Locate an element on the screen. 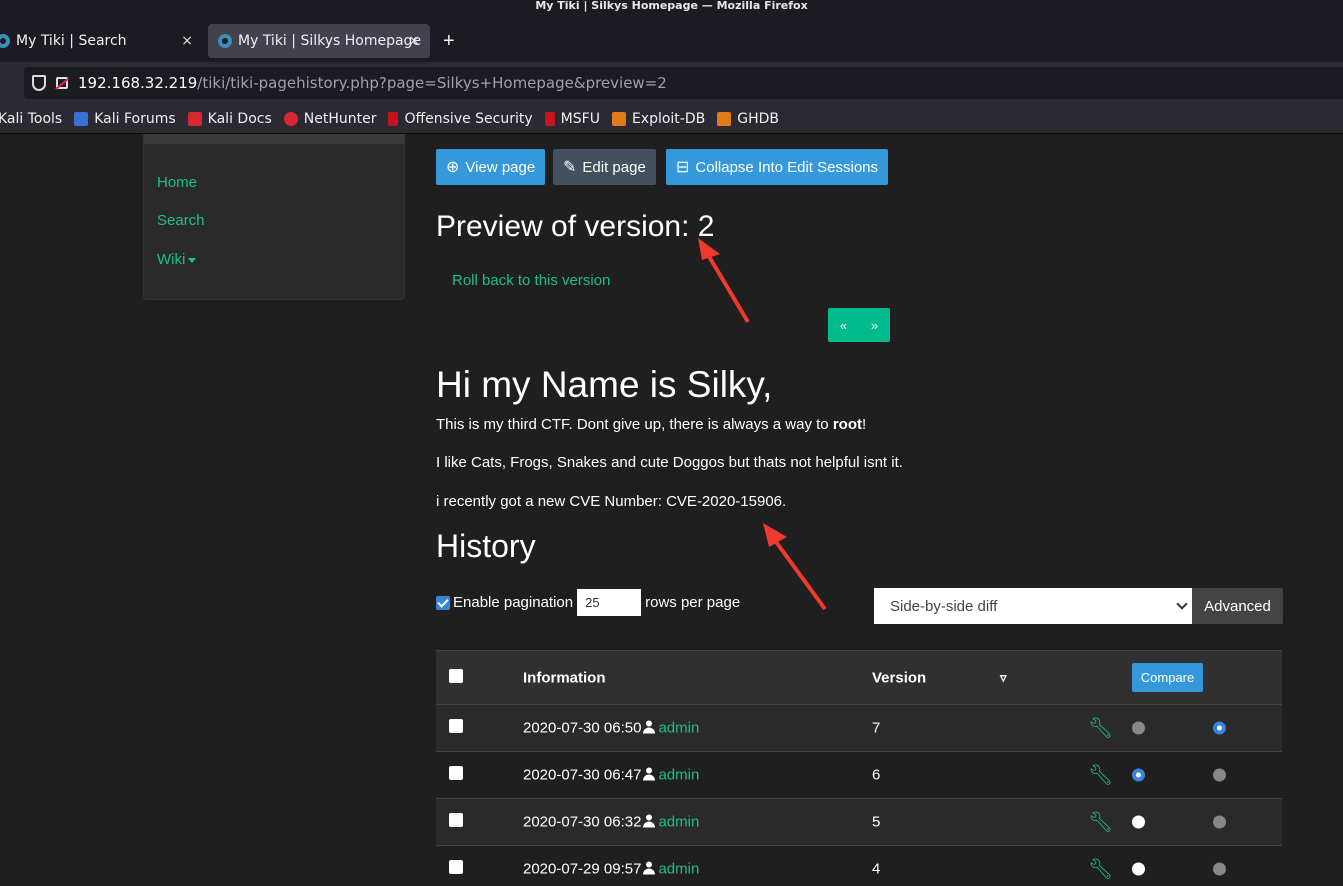  collapse-edit-sessions-button: ⊟ Collapse Into Edit Sessions is located at coordinates (777, 167).